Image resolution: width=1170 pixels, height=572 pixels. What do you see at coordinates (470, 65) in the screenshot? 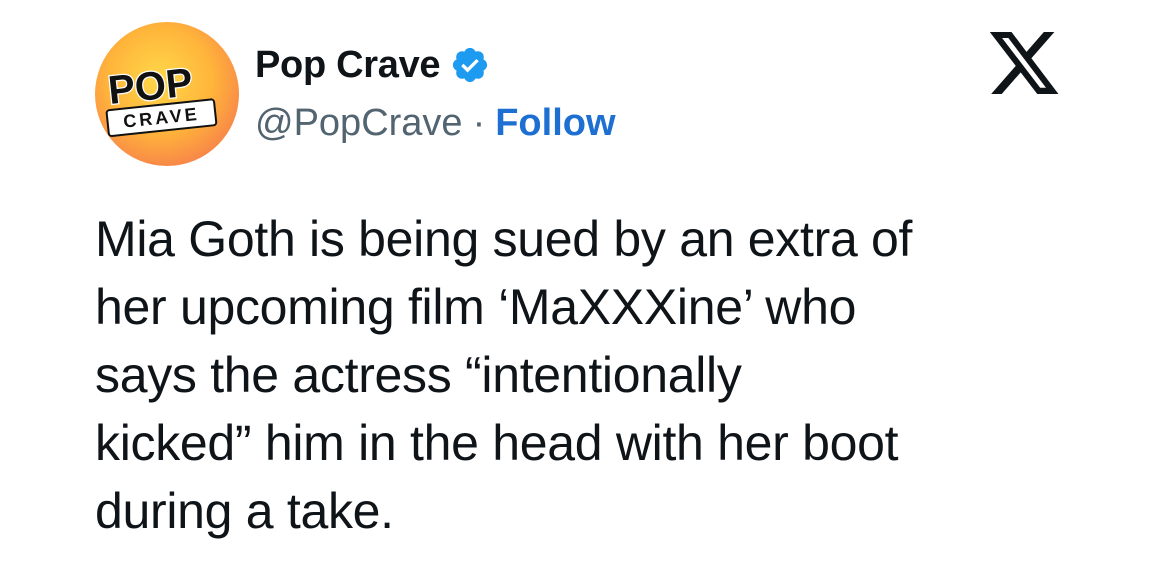
I see `verified-badge-icon` at bounding box center [470, 65].